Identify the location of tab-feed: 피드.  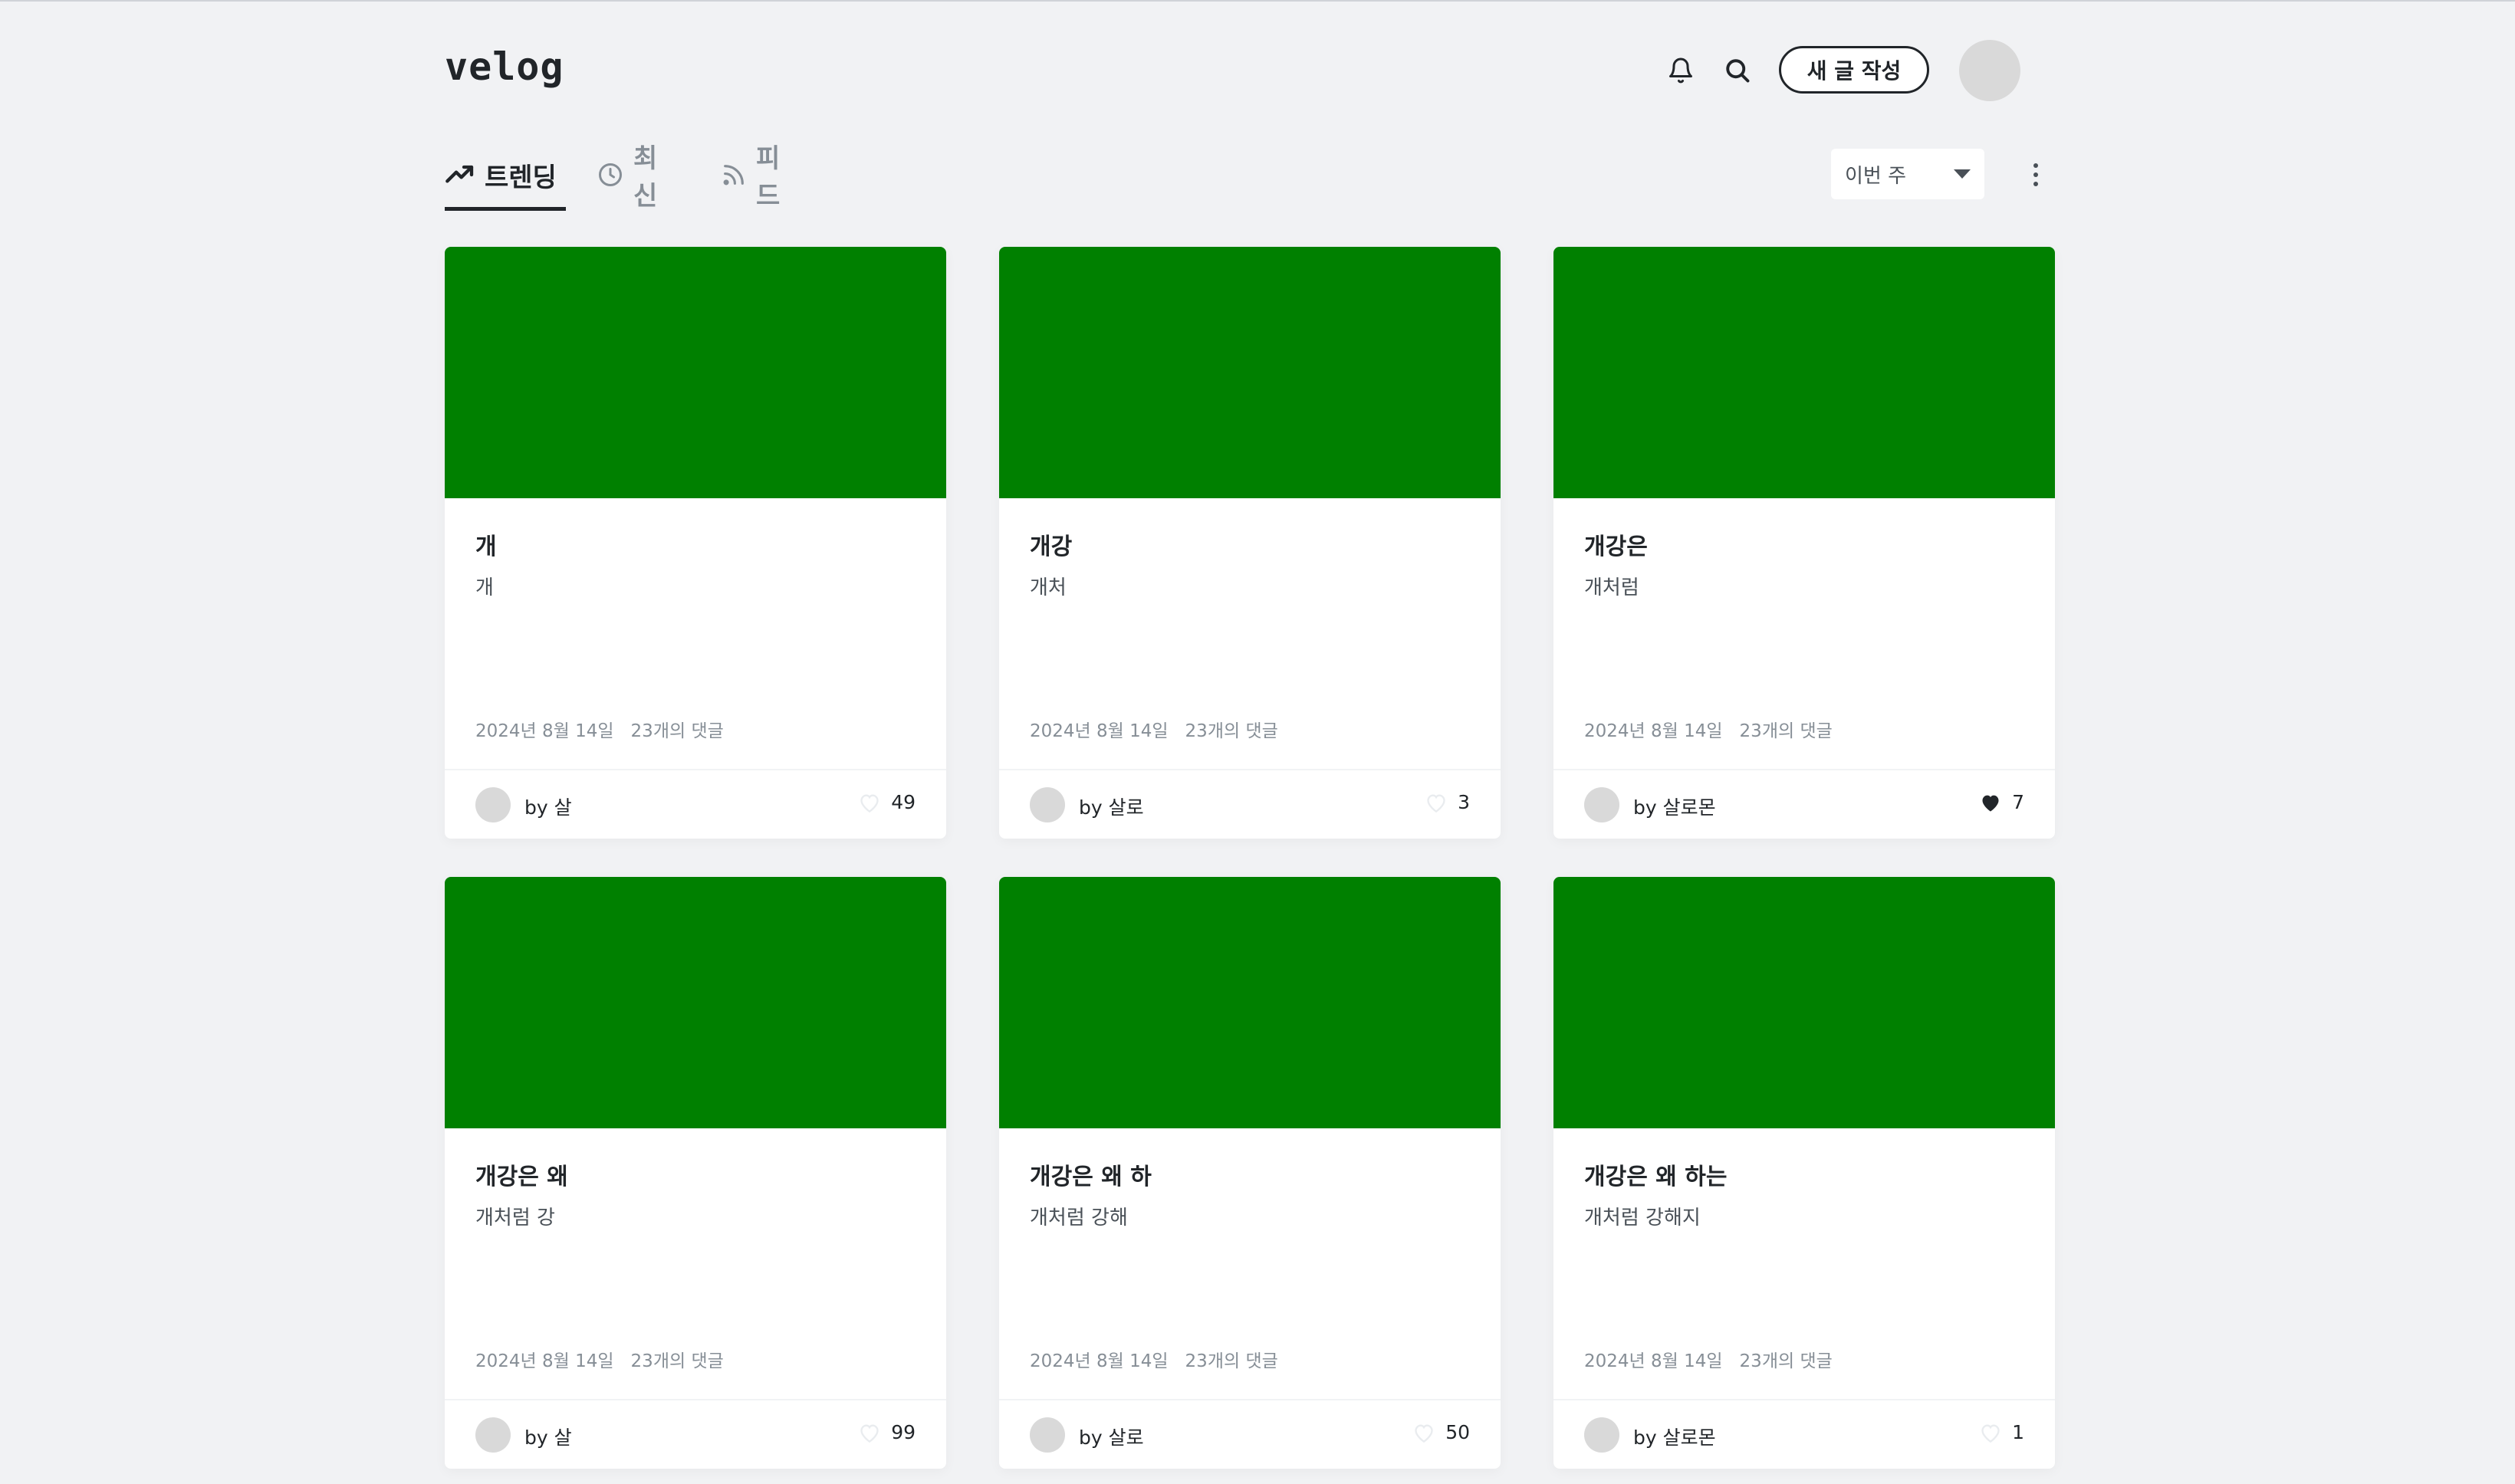
(752, 177).